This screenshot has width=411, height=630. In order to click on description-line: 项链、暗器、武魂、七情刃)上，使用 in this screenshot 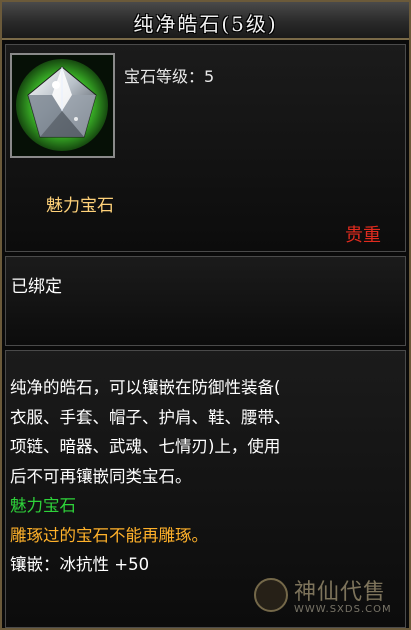, I will do `click(145, 446)`.